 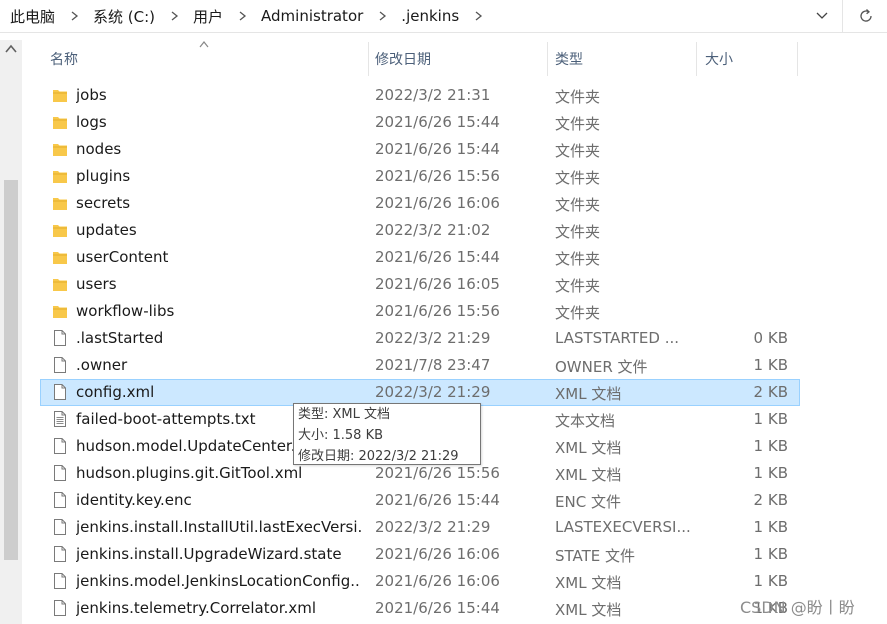 What do you see at coordinates (91, 122) in the screenshot?
I see `file-name: logs` at bounding box center [91, 122].